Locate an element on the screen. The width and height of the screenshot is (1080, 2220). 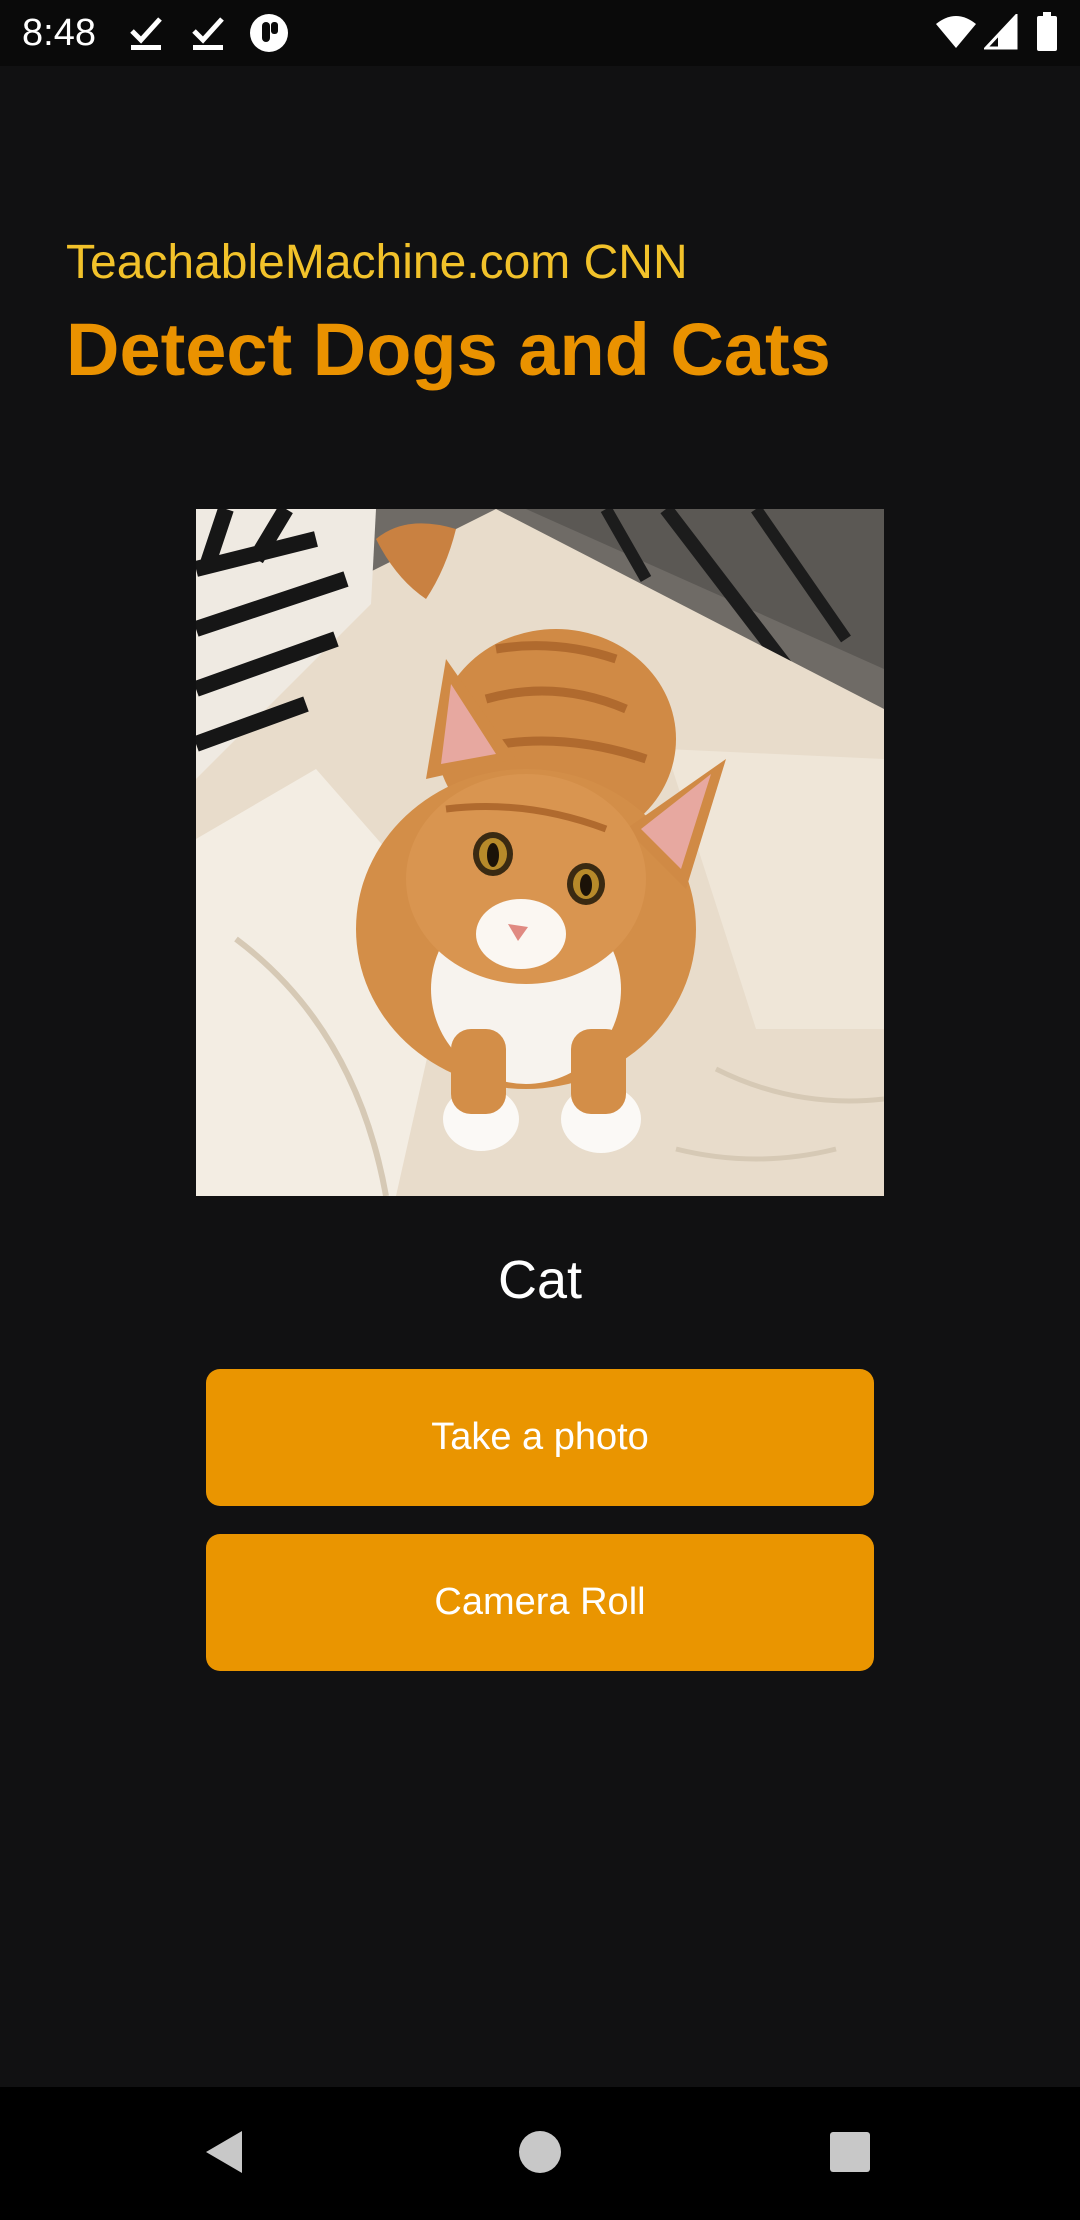
app-notification-icon is located at coordinates (269, 35).